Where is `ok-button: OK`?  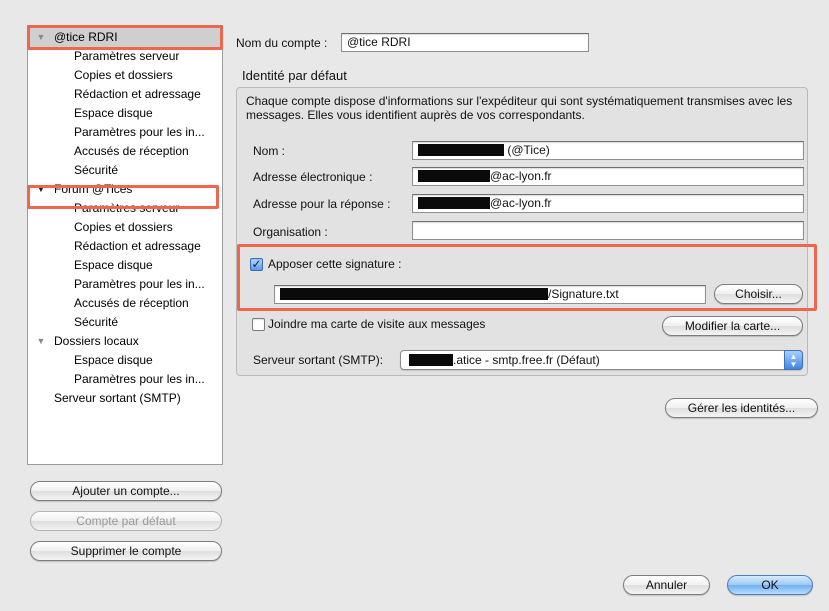
ok-button: OK is located at coordinates (770, 585).